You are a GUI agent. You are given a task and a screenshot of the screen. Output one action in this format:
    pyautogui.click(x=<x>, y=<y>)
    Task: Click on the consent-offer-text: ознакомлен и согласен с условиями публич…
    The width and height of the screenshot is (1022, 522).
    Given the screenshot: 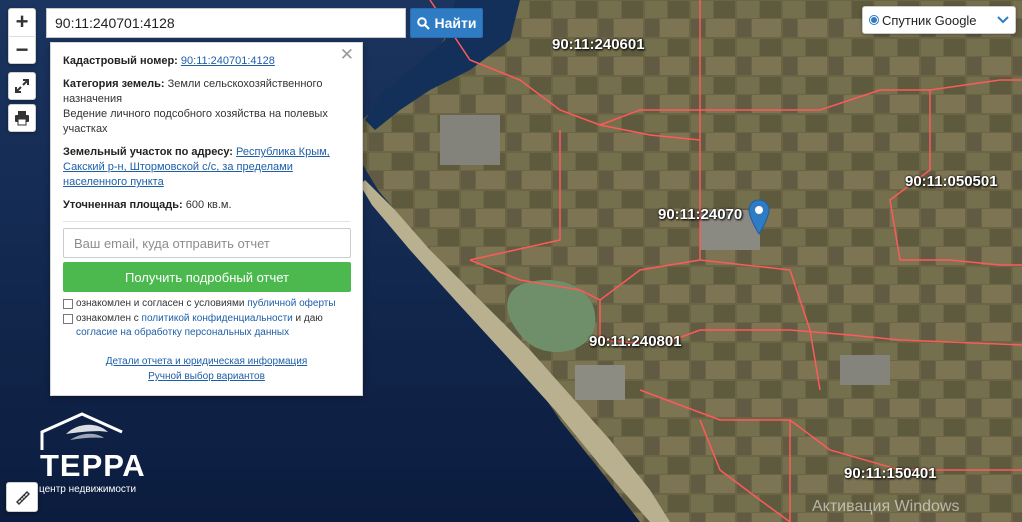 What is the action you would take?
    pyautogui.click(x=206, y=304)
    